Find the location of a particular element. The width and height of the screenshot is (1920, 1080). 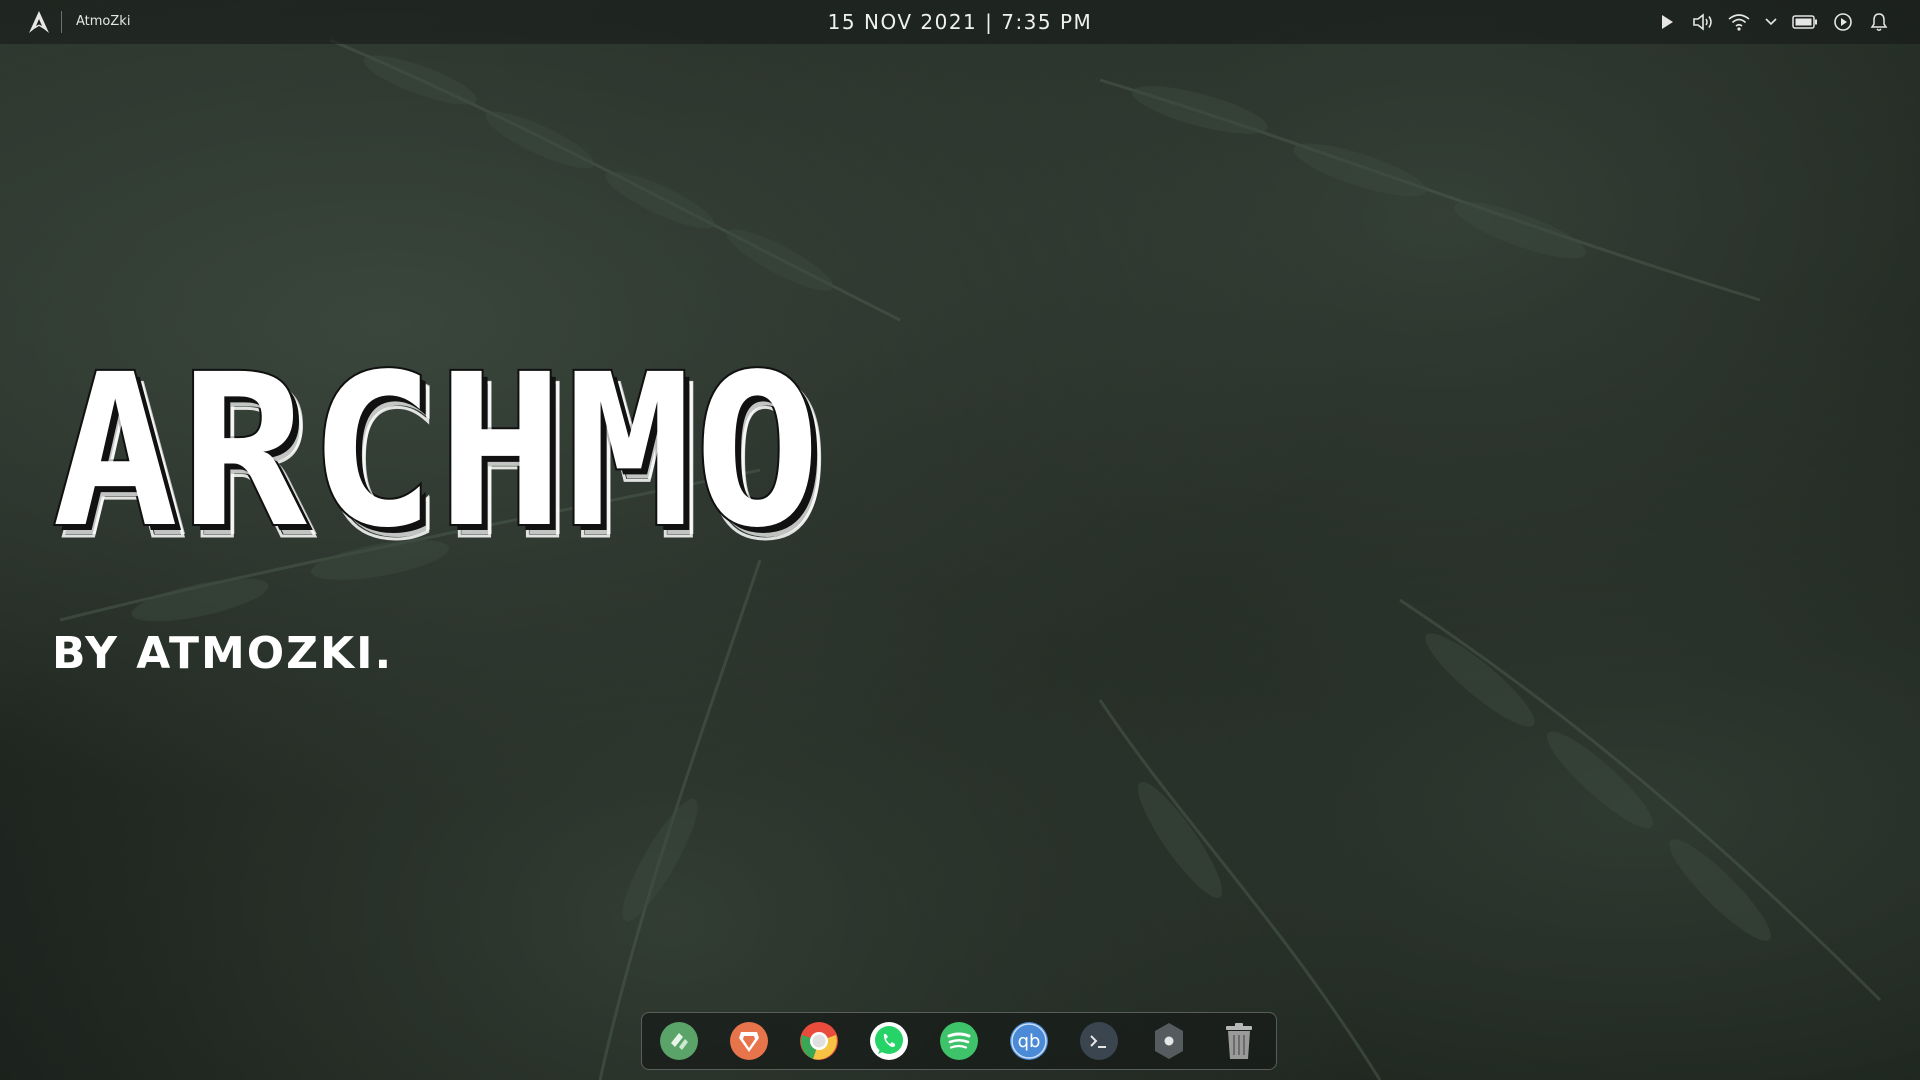

file-manager-icon is located at coordinates (679, 1041).